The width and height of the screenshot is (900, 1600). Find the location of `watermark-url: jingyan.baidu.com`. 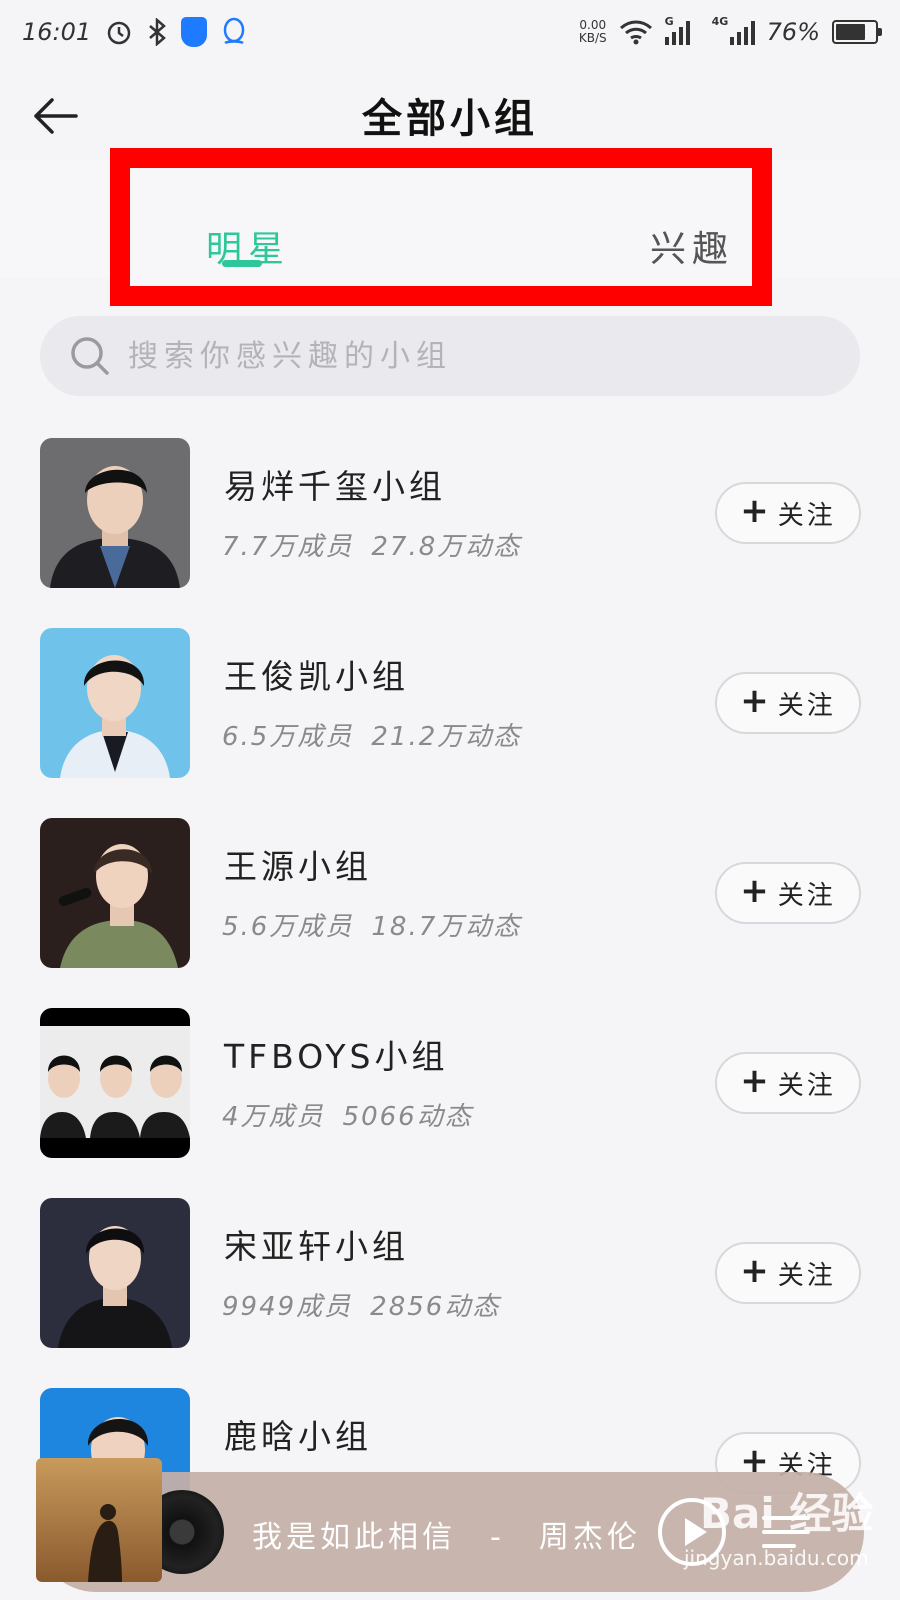

watermark-url: jingyan.baidu.com is located at coordinates (776, 1558).